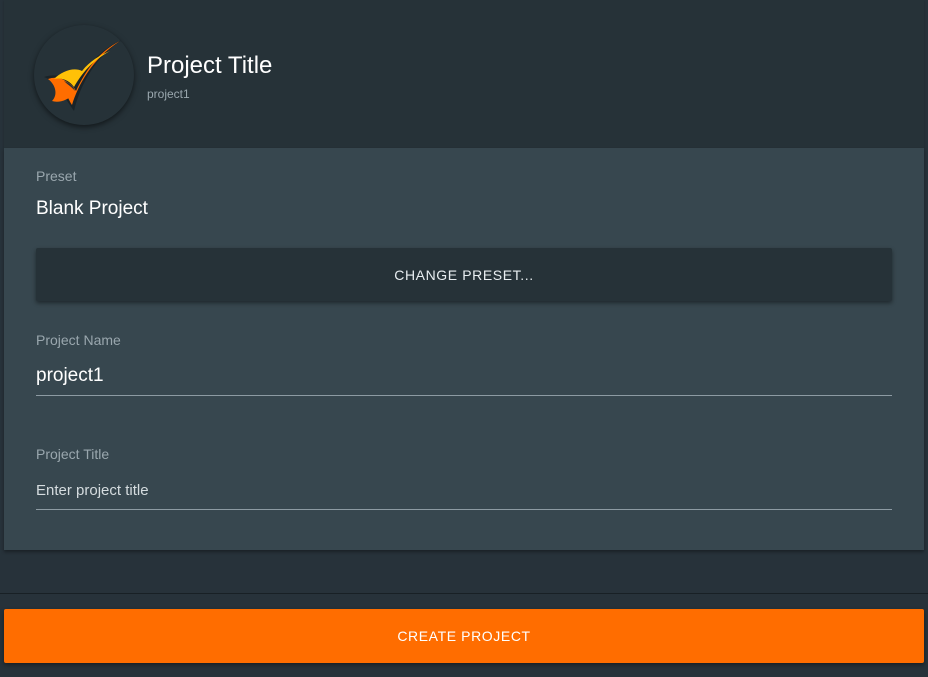 The width and height of the screenshot is (928, 677). Describe the element at coordinates (464, 376) in the screenshot. I see `project-name-input` at that location.